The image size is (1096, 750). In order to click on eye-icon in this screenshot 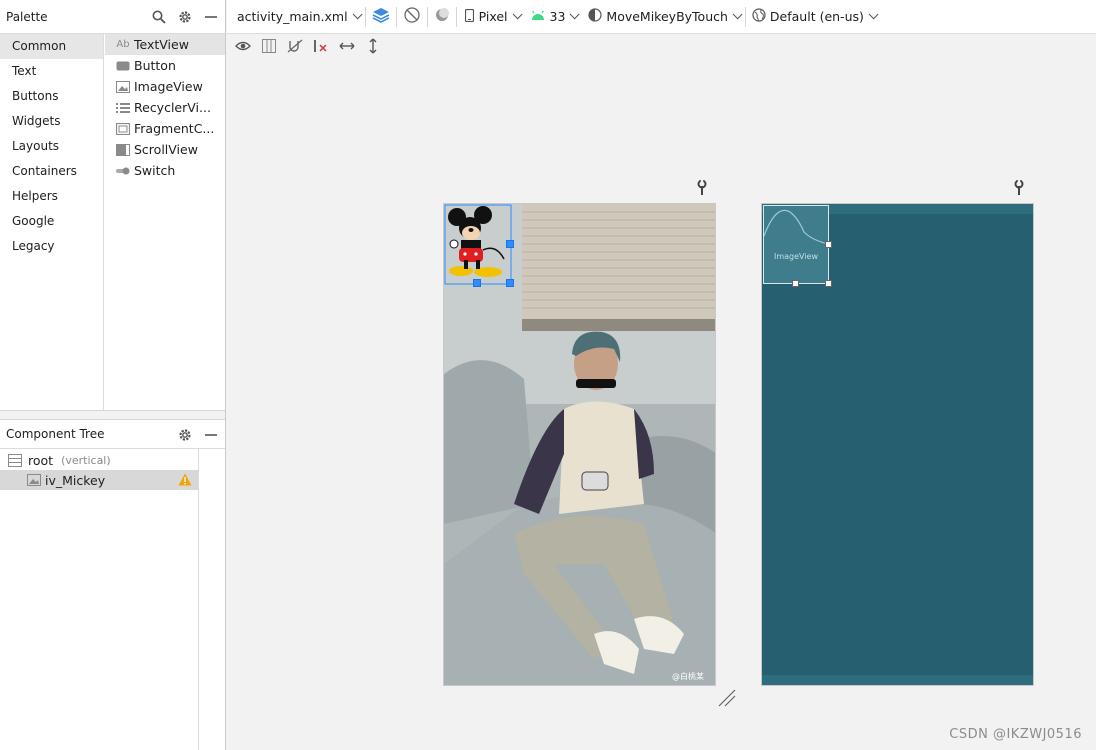, I will do `click(243, 47)`.